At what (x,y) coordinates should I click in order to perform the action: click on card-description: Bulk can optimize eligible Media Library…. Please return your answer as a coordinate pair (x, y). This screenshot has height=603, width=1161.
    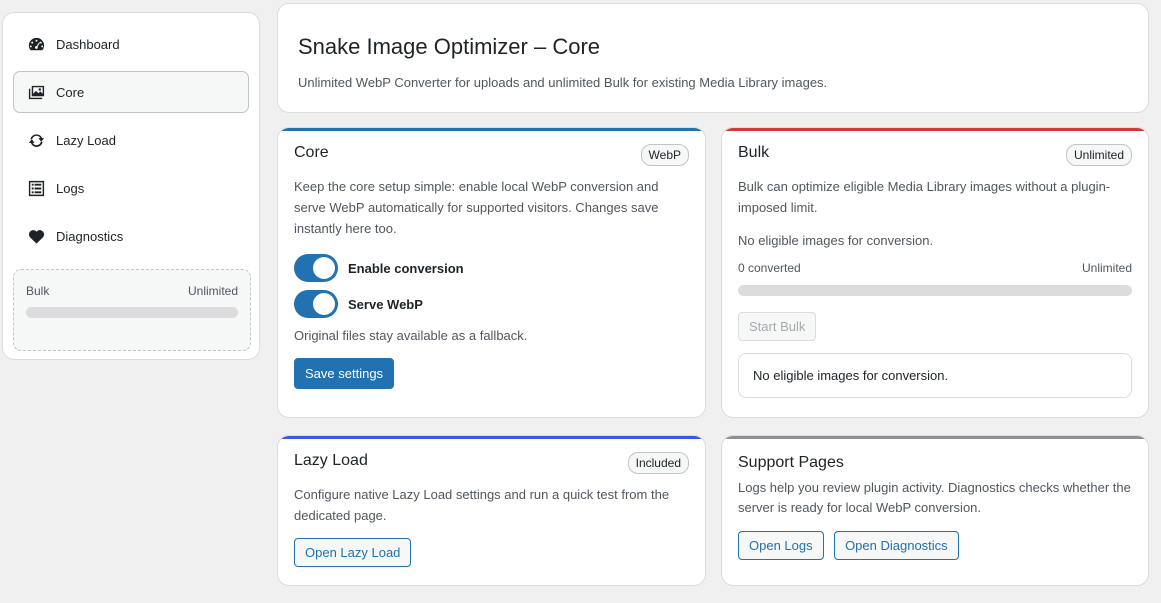
    Looking at the image, I should click on (924, 197).